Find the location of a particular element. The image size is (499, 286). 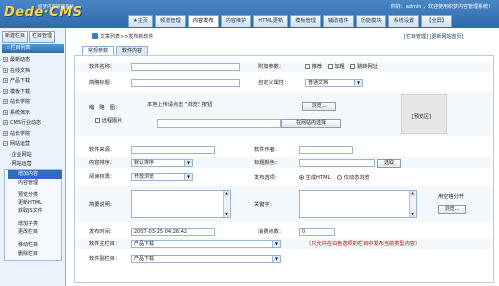

column-list-header: ☆栏目列表 is located at coordinates (33, 48).